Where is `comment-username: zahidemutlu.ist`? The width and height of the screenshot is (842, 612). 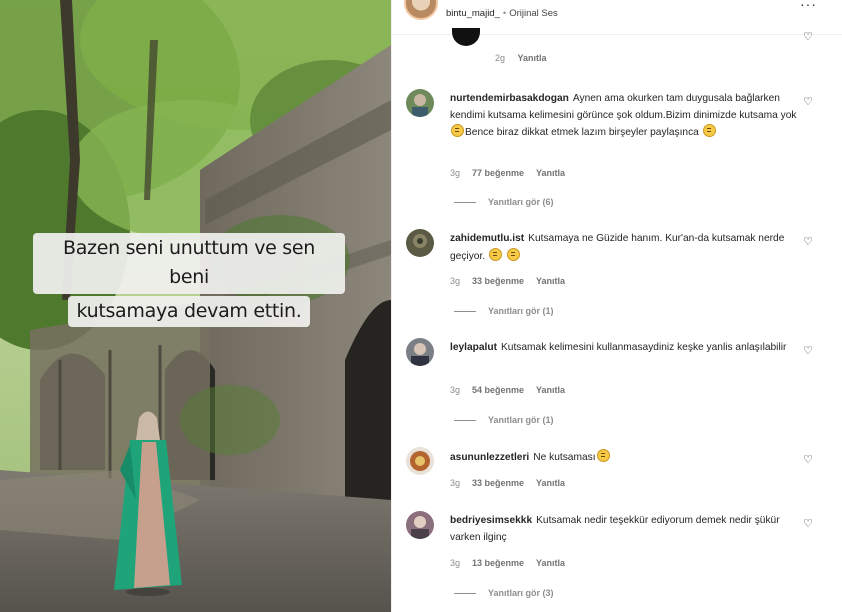
comment-username: zahidemutlu.ist is located at coordinates (487, 238).